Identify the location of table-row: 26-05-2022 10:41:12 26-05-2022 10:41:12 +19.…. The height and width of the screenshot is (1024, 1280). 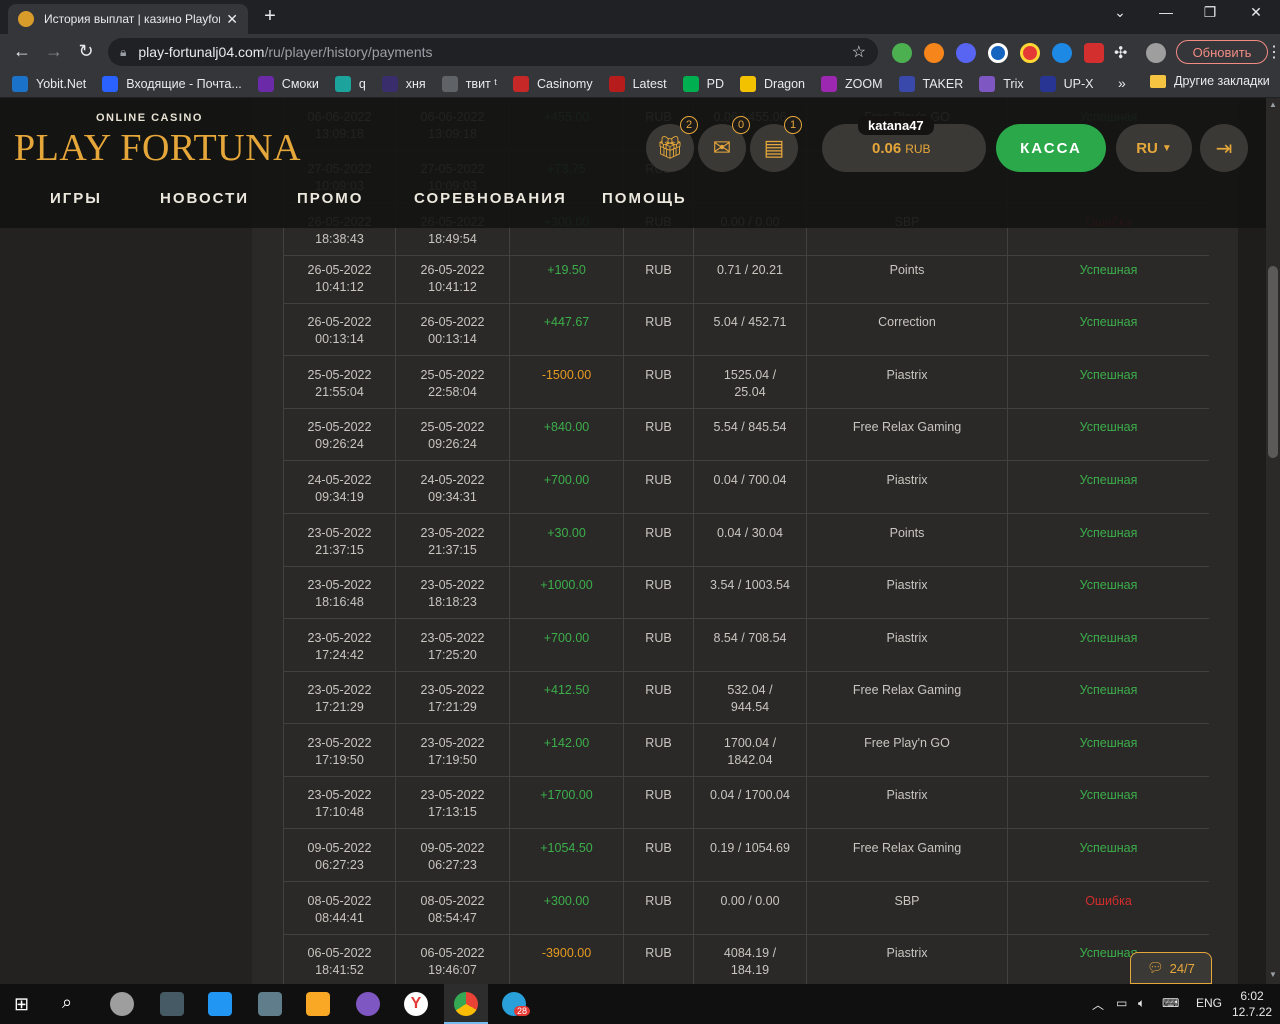
(746, 277).